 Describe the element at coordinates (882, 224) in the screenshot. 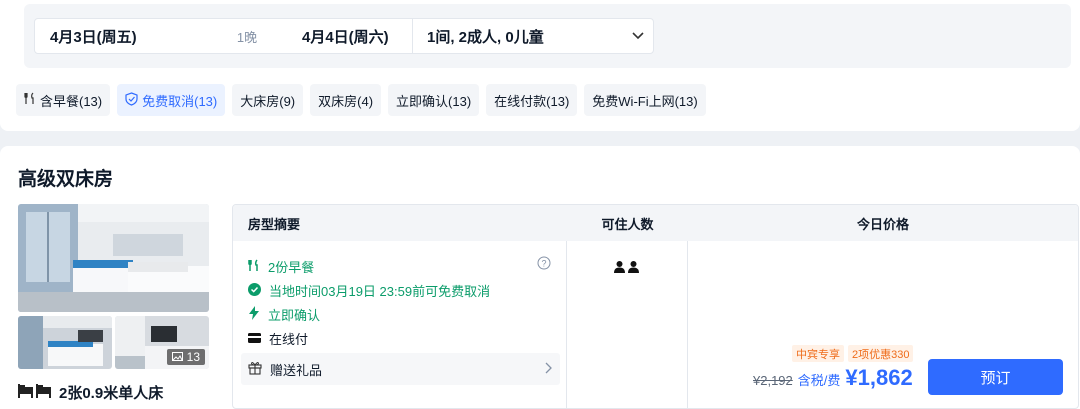

I see `header-price: 今日价格` at that location.